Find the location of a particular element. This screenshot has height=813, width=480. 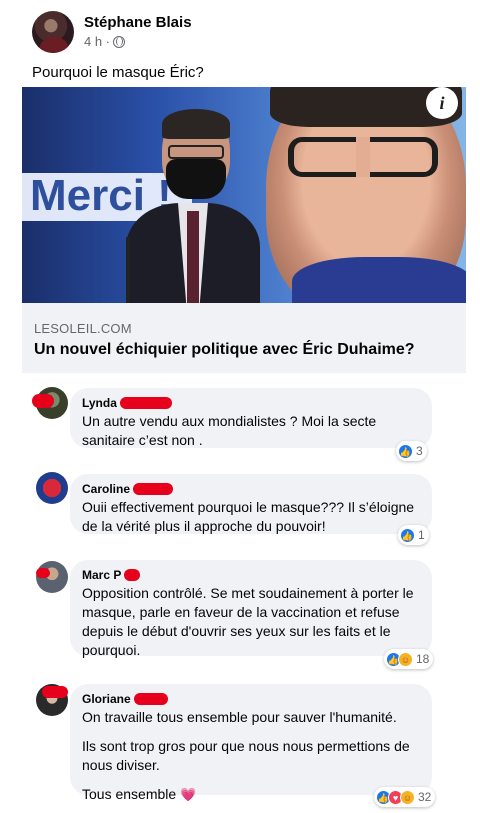

comment-author-name: Gloriane is located at coordinates (106, 699).